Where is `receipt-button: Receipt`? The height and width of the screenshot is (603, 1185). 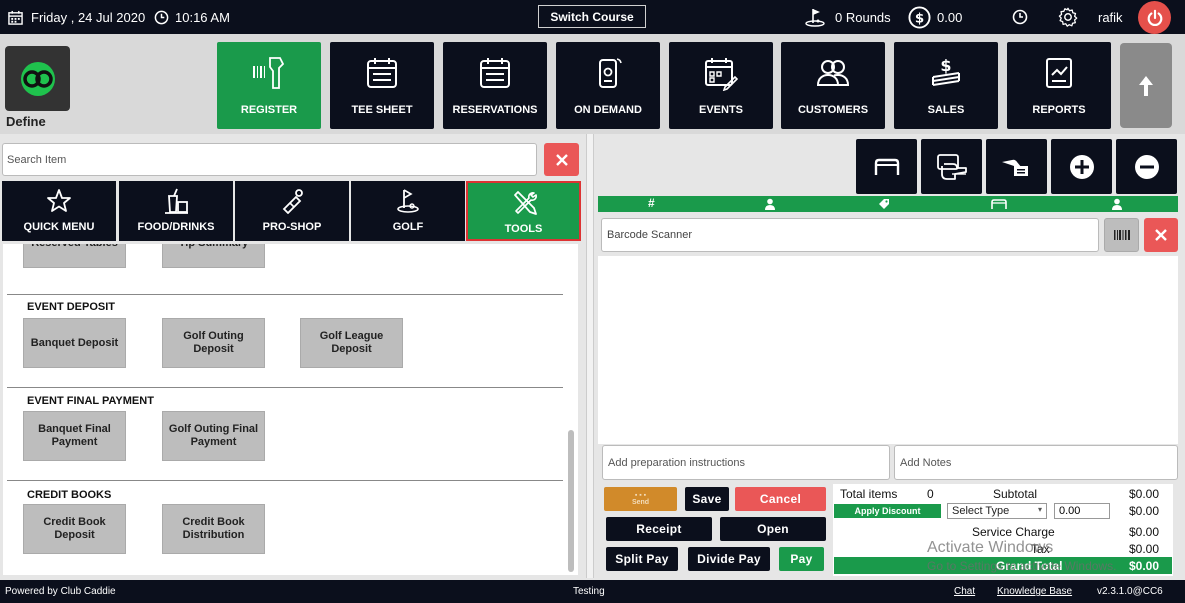 receipt-button: Receipt is located at coordinates (659, 529).